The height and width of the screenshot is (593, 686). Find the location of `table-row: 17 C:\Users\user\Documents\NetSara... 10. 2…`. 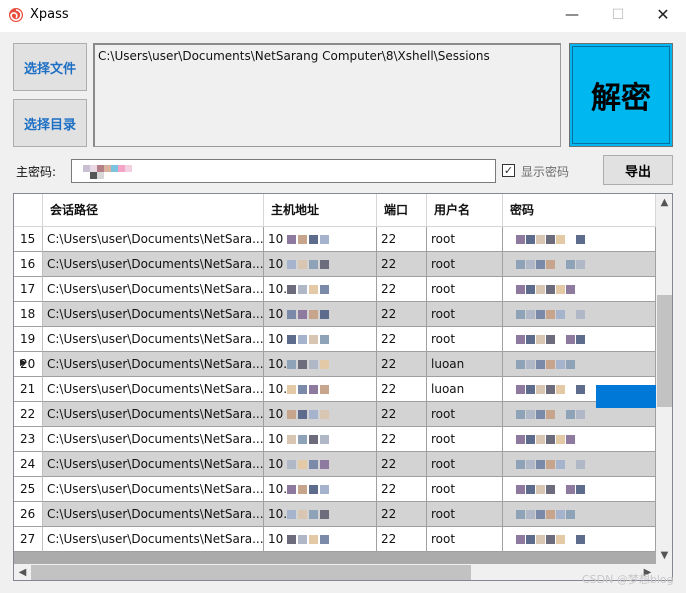

table-row: 17 C:\Users\user\Documents\NetSara... 10. 2… is located at coordinates (335, 289).